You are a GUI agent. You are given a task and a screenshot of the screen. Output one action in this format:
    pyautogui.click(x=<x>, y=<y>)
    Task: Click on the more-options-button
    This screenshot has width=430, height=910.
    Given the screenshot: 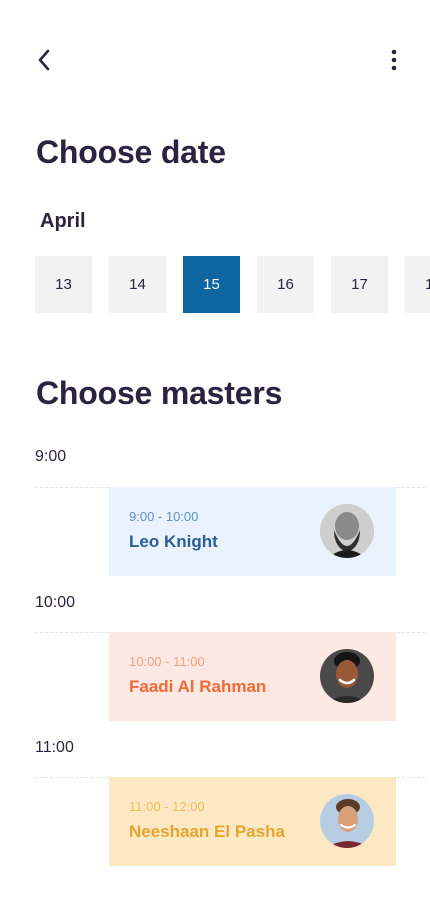 What is the action you would take?
    pyautogui.click(x=394, y=62)
    